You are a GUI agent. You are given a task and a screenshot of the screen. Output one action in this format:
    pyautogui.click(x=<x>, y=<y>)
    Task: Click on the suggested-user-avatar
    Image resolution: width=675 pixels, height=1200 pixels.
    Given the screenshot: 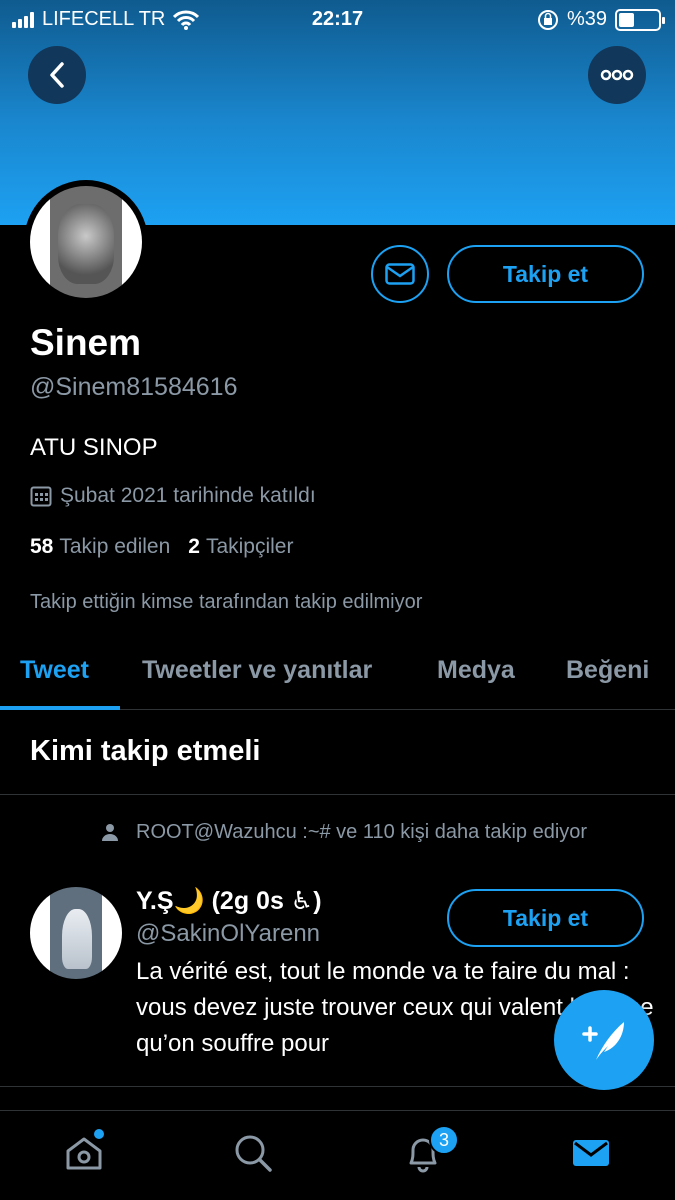 What is the action you would take?
    pyautogui.click(x=76, y=933)
    